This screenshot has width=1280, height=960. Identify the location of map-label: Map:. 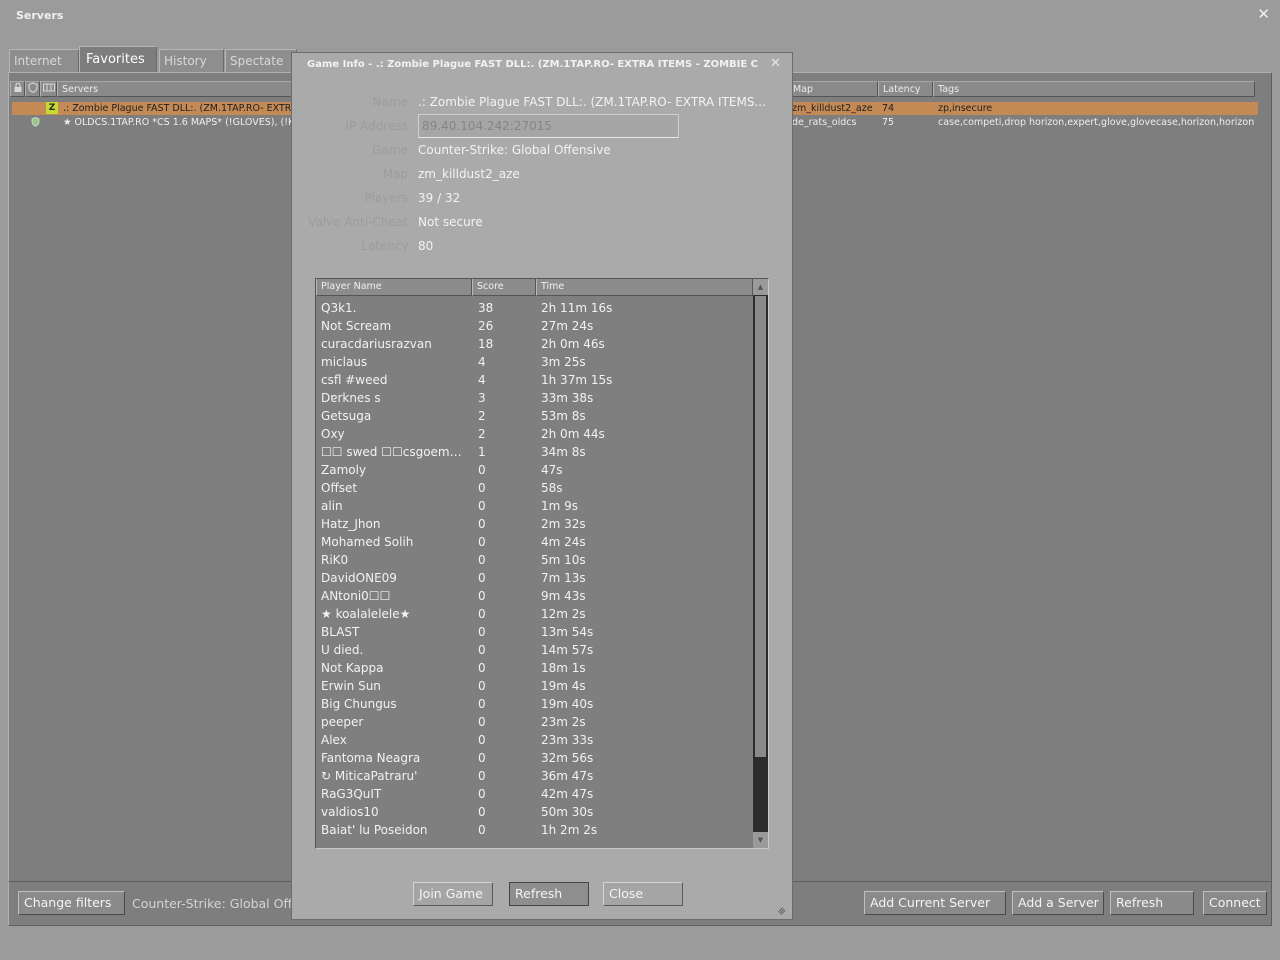
(397, 174).